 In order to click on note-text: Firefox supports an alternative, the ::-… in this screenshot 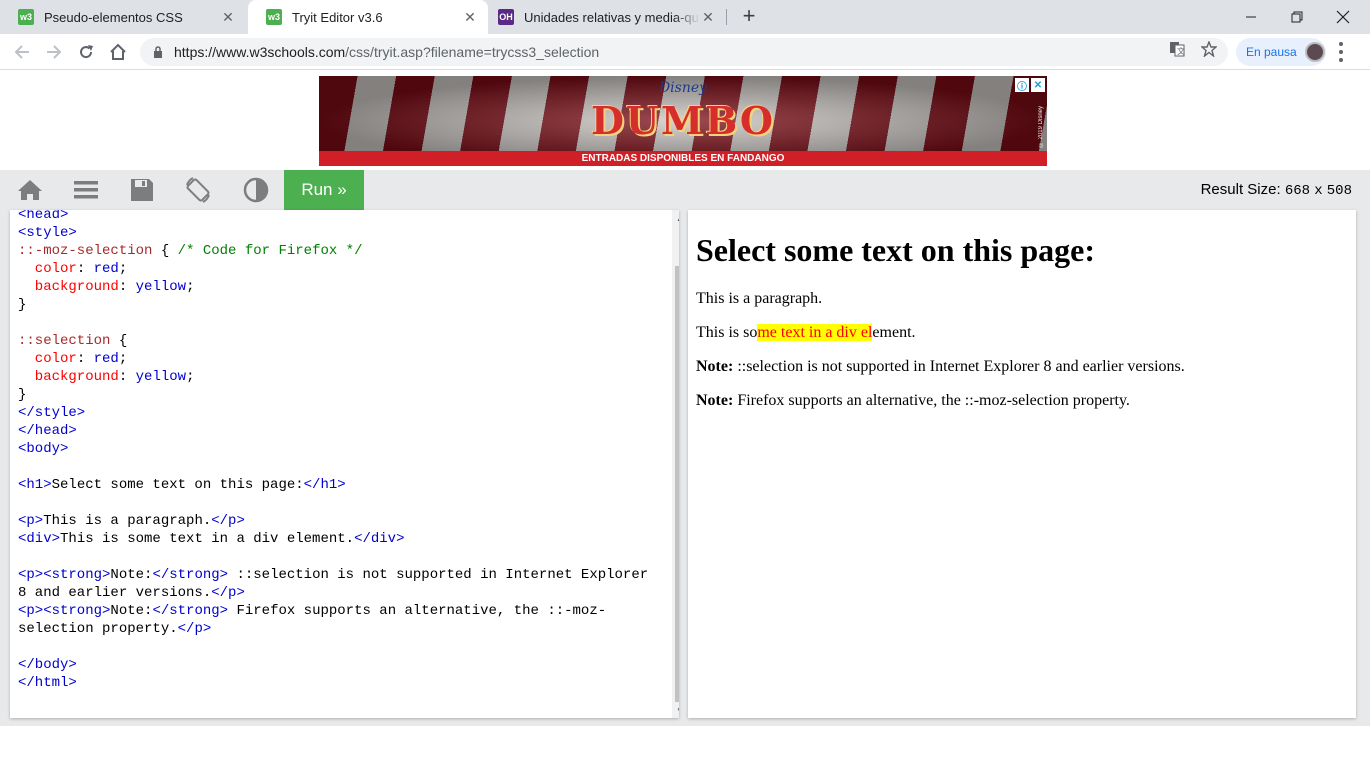, I will do `click(931, 400)`.